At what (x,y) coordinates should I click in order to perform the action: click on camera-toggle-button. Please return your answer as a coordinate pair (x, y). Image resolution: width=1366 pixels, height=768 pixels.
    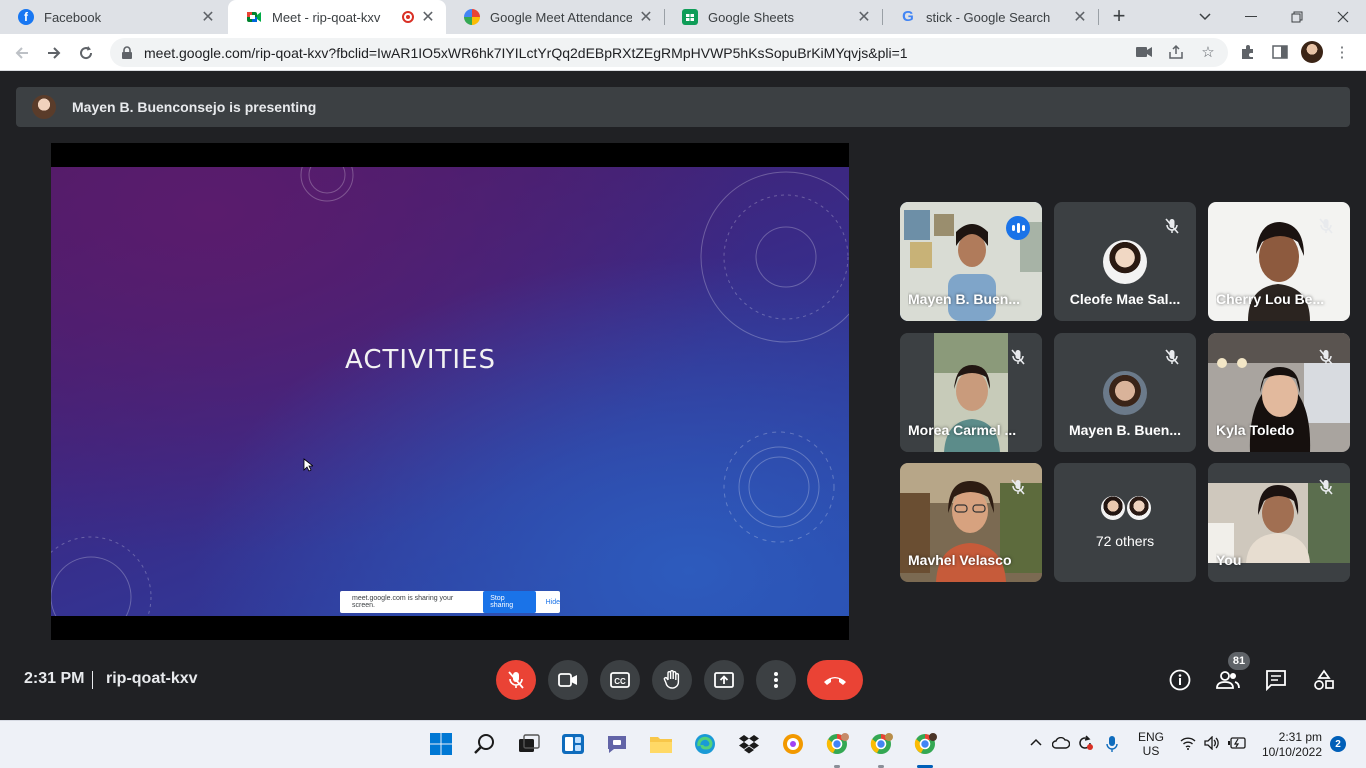
    Looking at the image, I should click on (568, 680).